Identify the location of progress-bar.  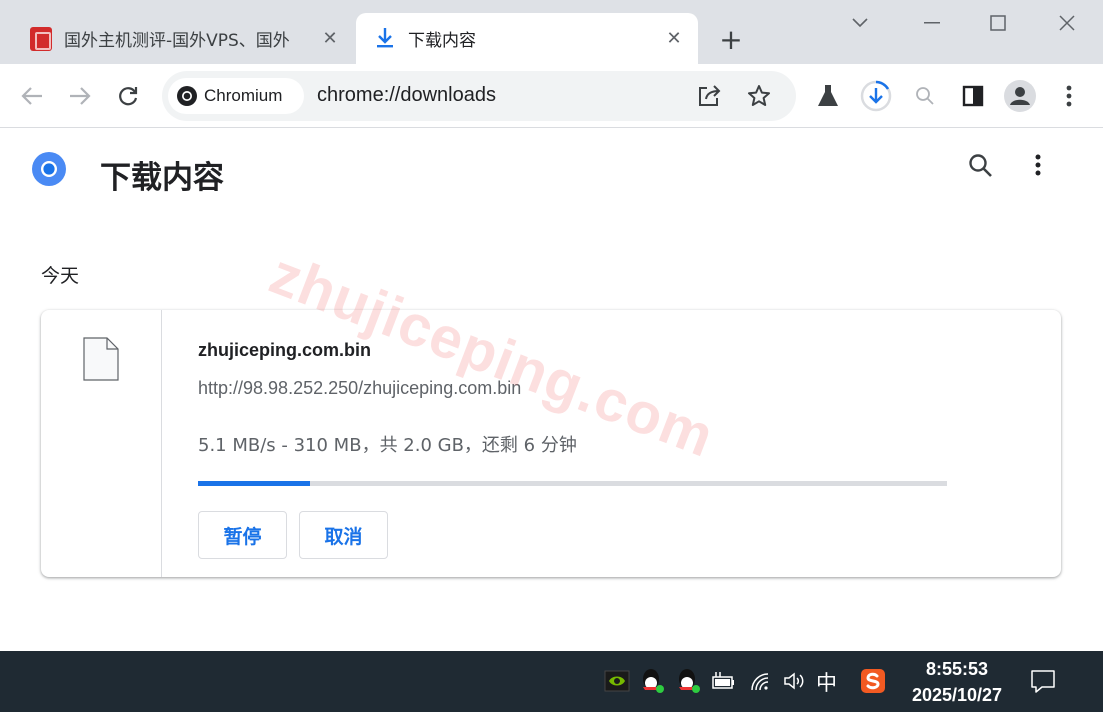
(572, 483).